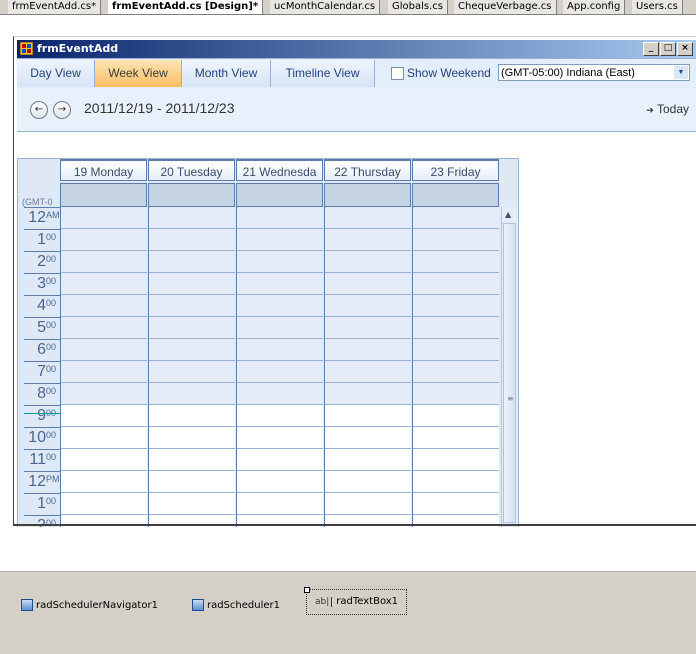 The image size is (696, 654). What do you see at coordinates (681, 72) in the screenshot?
I see `chevron-down-icon: ▼` at bounding box center [681, 72].